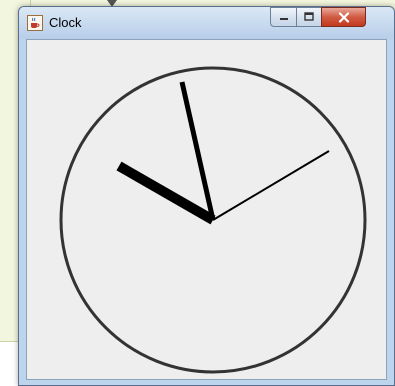 This screenshot has width=395, height=386. What do you see at coordinates (206, 23) in the screenshot?
I see `title-bar: Clock` at bounding box center [206, 23].